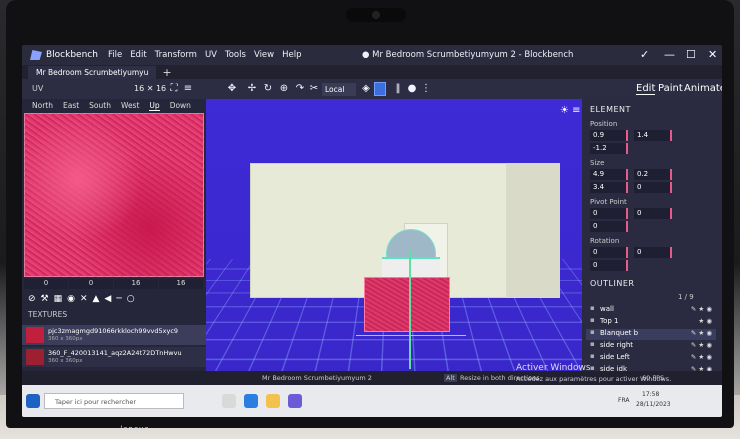 The width and height of the screenshot is (740, 439). I want to click on task-view-icon, so click(229, 401).